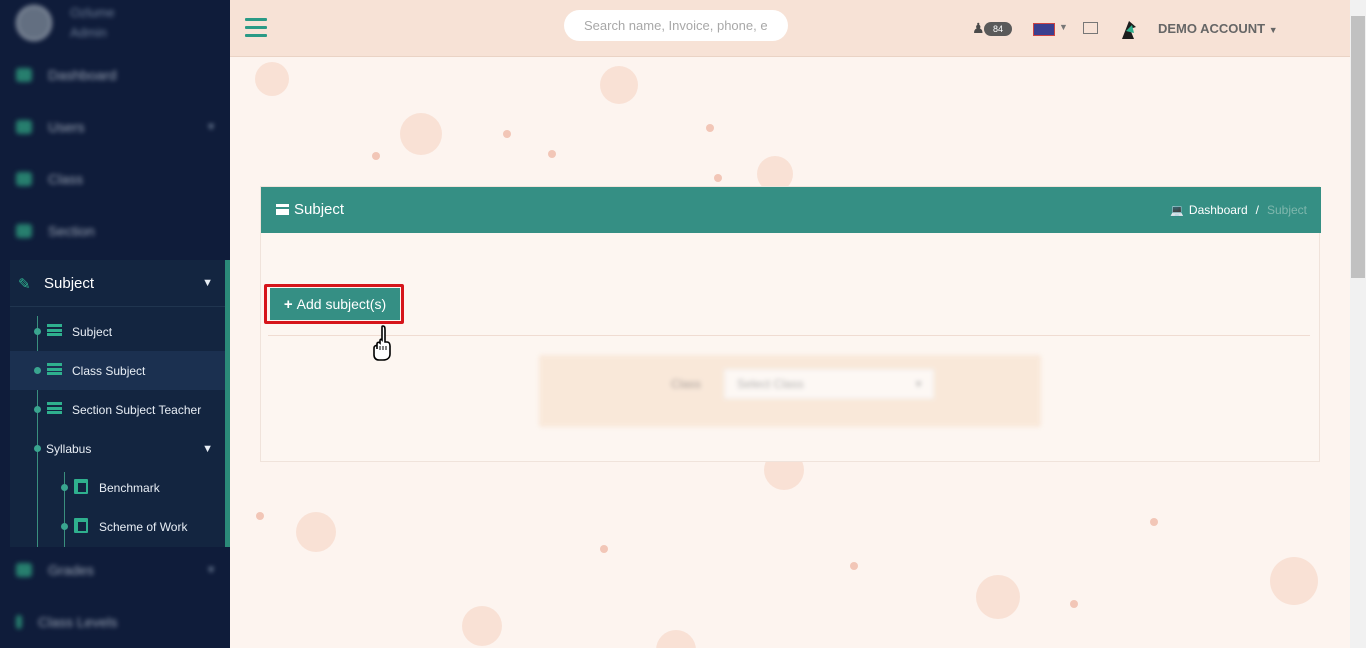 The width and height of the screenshot is (1366, 648). I want to click on sidebar-item-label: Section, so click(71, 231).